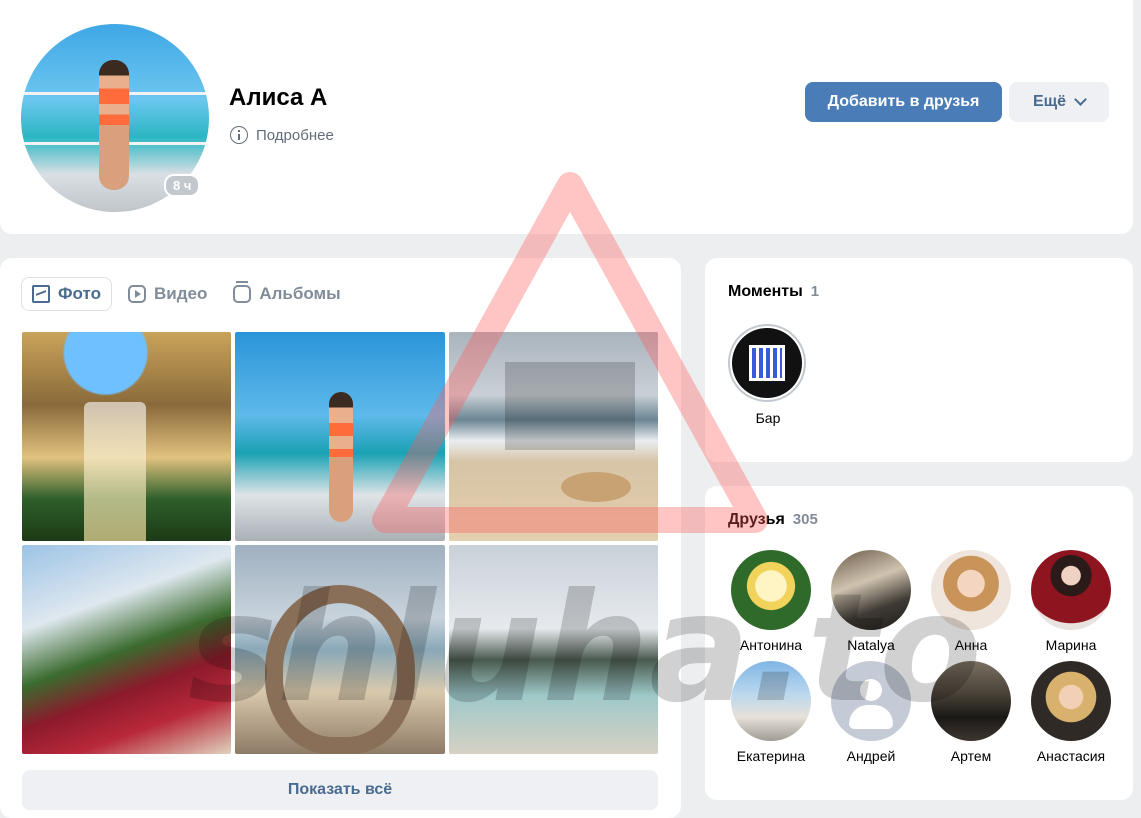 The width and height of the screenshot is (1141, 818). Describe the element at coordinates (871, 701) in the screenshot. I see `default-avatar-icon` at that location.